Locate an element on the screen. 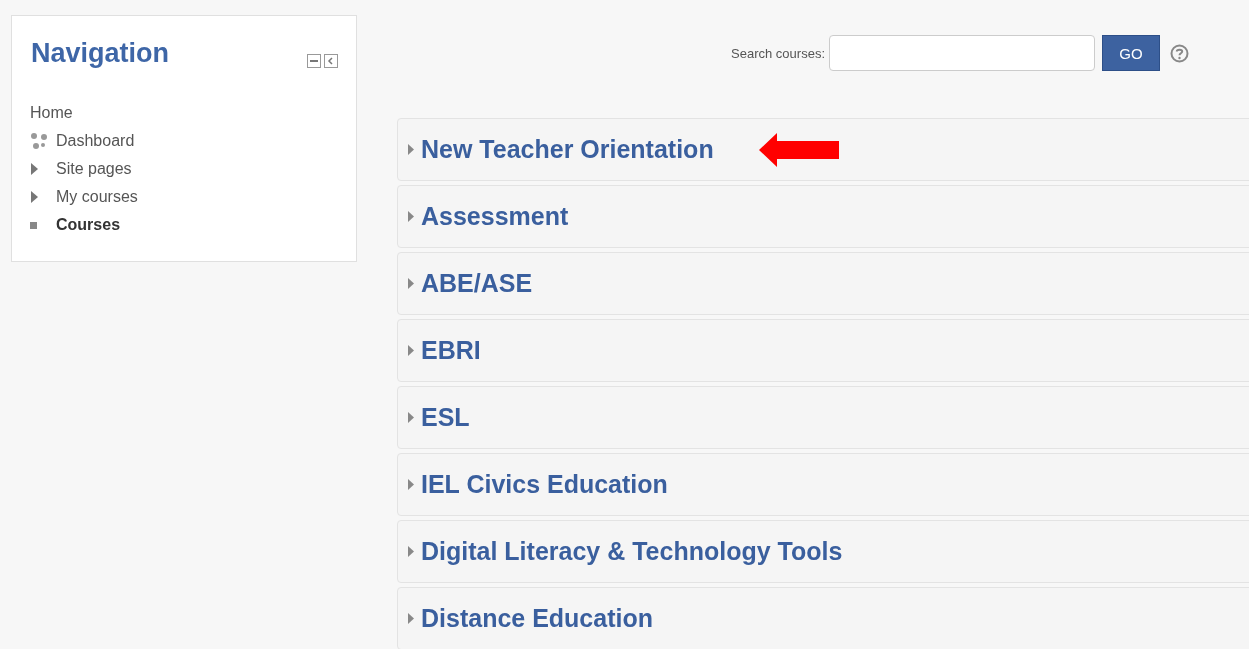 This screenshot has width=1249, height=649. block-title: Navigation is located at coordinates (100, 53).